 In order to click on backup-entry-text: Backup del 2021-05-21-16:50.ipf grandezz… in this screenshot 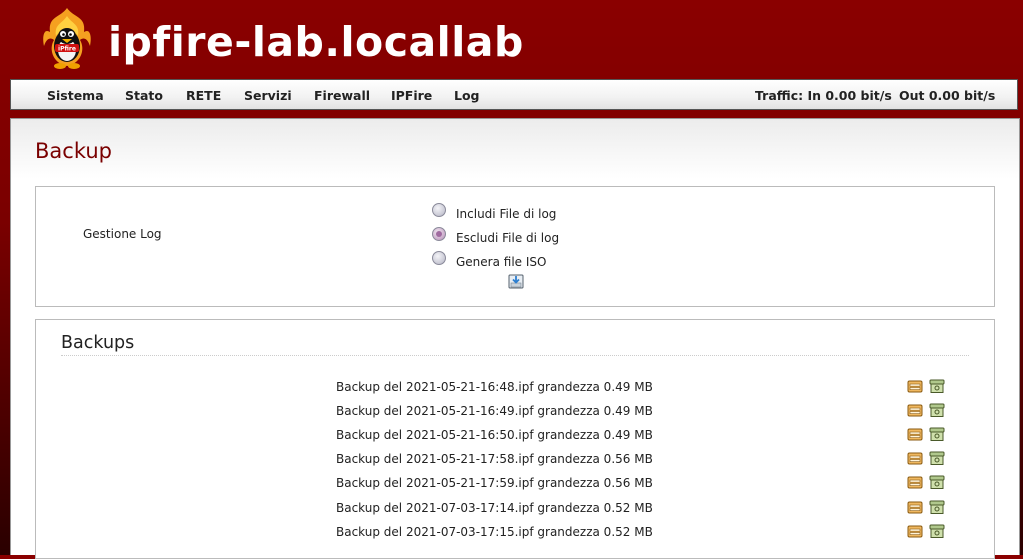, I will do `click(494, 435)`.